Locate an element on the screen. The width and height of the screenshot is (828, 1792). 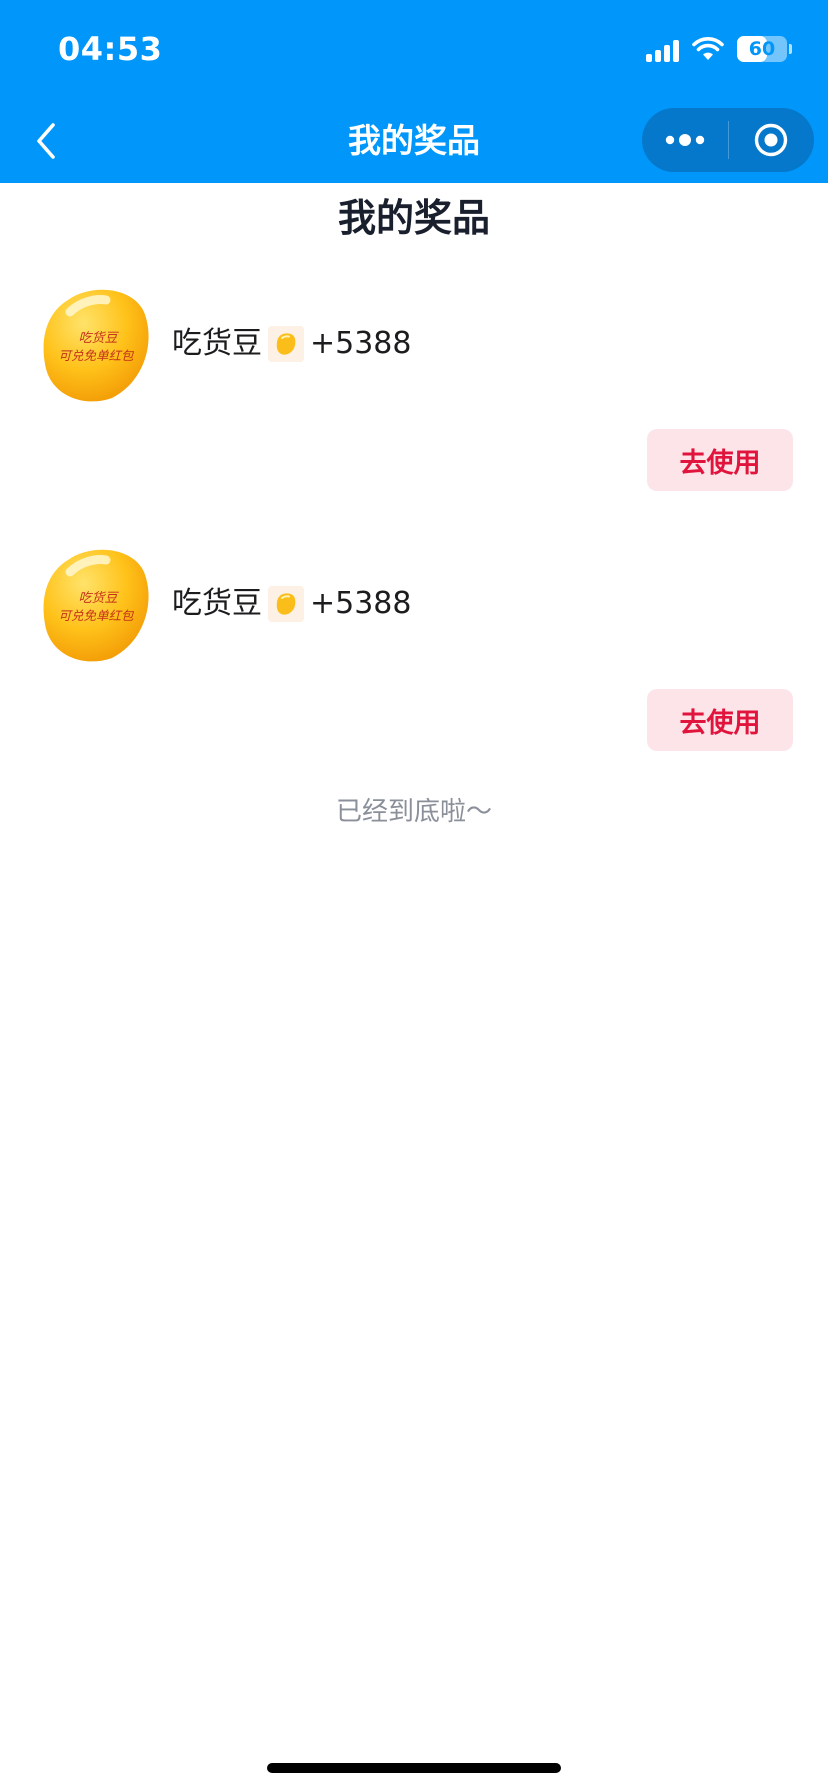
battery-nub is located at coordinates (790, 49).